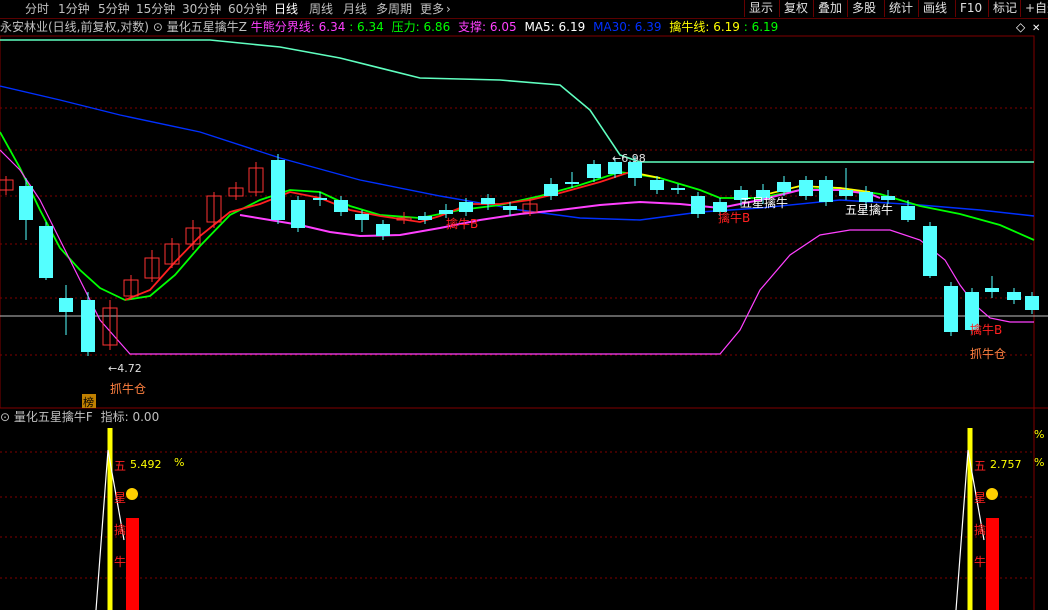  What do you see at coordinates (120, 466) in the screenshot?
I see `sub-label-0-0: 五` at bounding box center [120, 466].